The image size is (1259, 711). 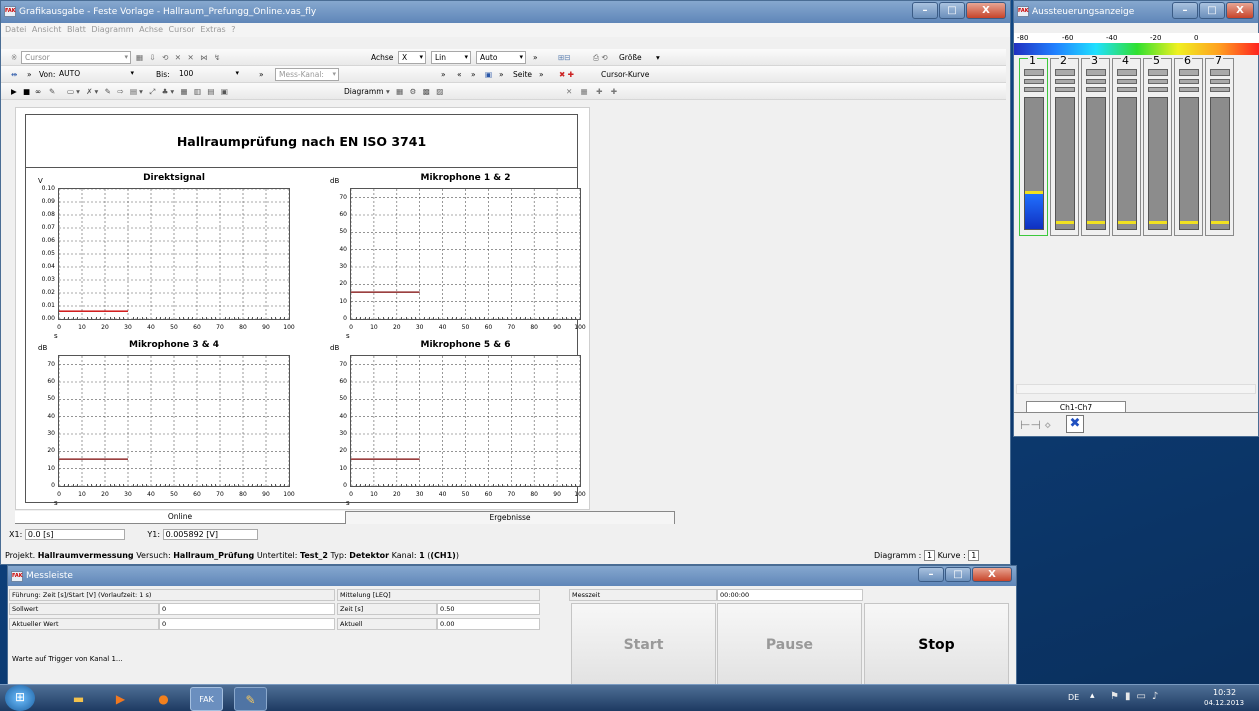 What do you see at coordinates (148, 91) in the screenshot?
I see `toolbar3-icons: ▭▾ ✗▾ ✎ ⇨ ▤▾ ⤢ ♣▾ ▦ ▥ ▤ ▣` at bounding box center [148, 91].